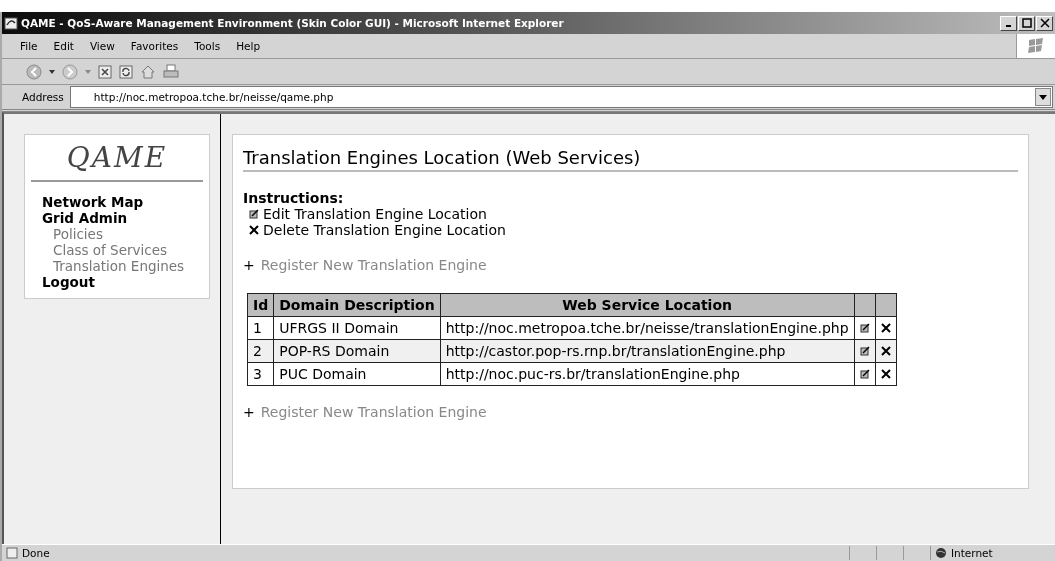 This screenshot has width=1055, height=561. I want to click on close-button, so click(1044, 23).